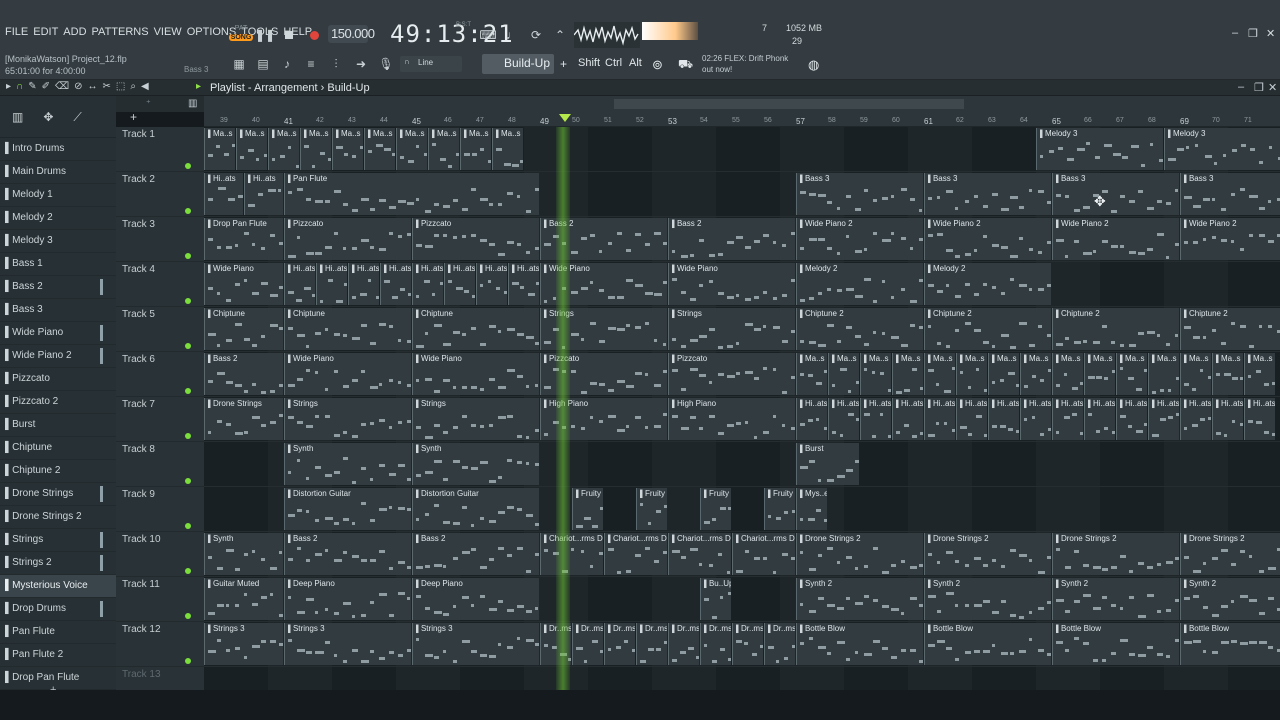 Image resolution: width=1280 pixels, height=720 pixels. Describe the element at coordinates (536, 35) in the screenshot. I see `wait-for-input-icon: ⟳` at that location.